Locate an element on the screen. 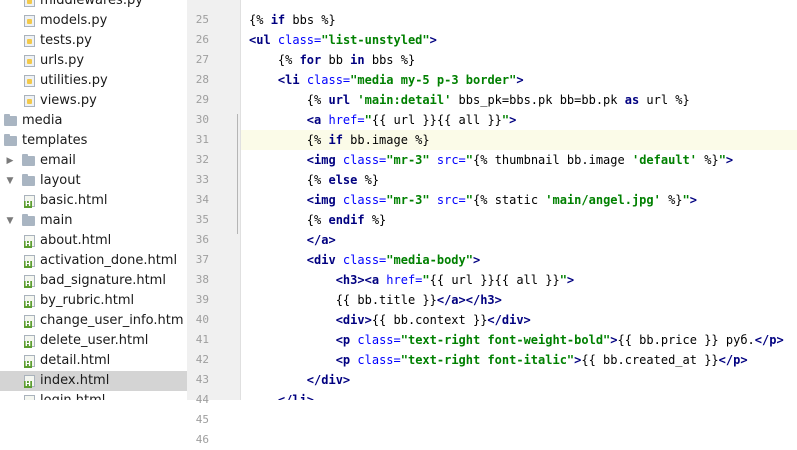  collapse-arrow-icon: ▶ is located at coordinates (10, 161).